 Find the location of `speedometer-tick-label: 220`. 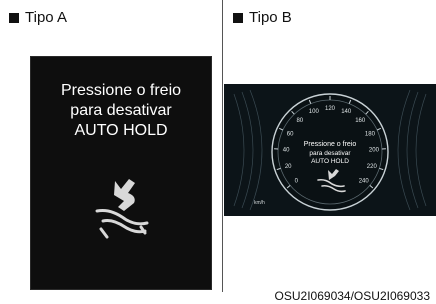

speedometer-tick-label: 220 is located at coordinates (372, 167).